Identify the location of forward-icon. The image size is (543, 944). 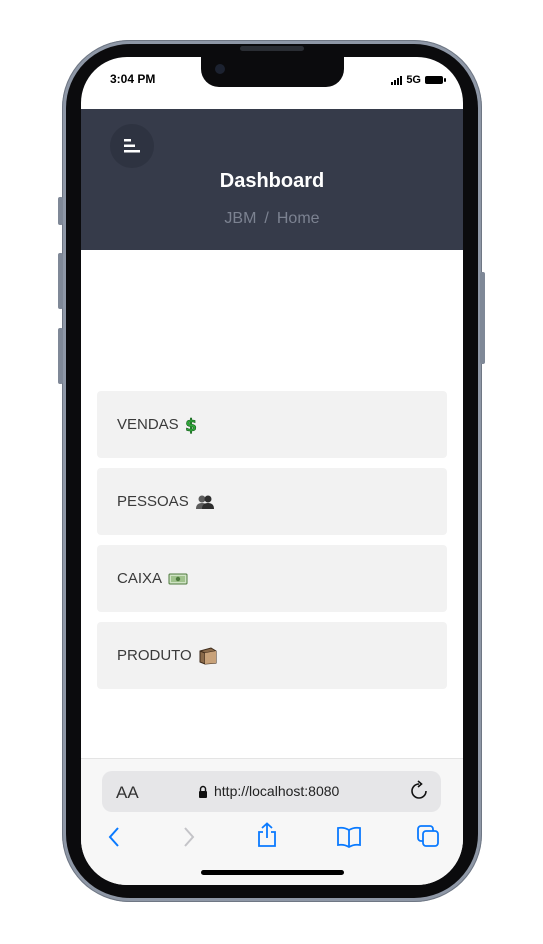
(189, 837).